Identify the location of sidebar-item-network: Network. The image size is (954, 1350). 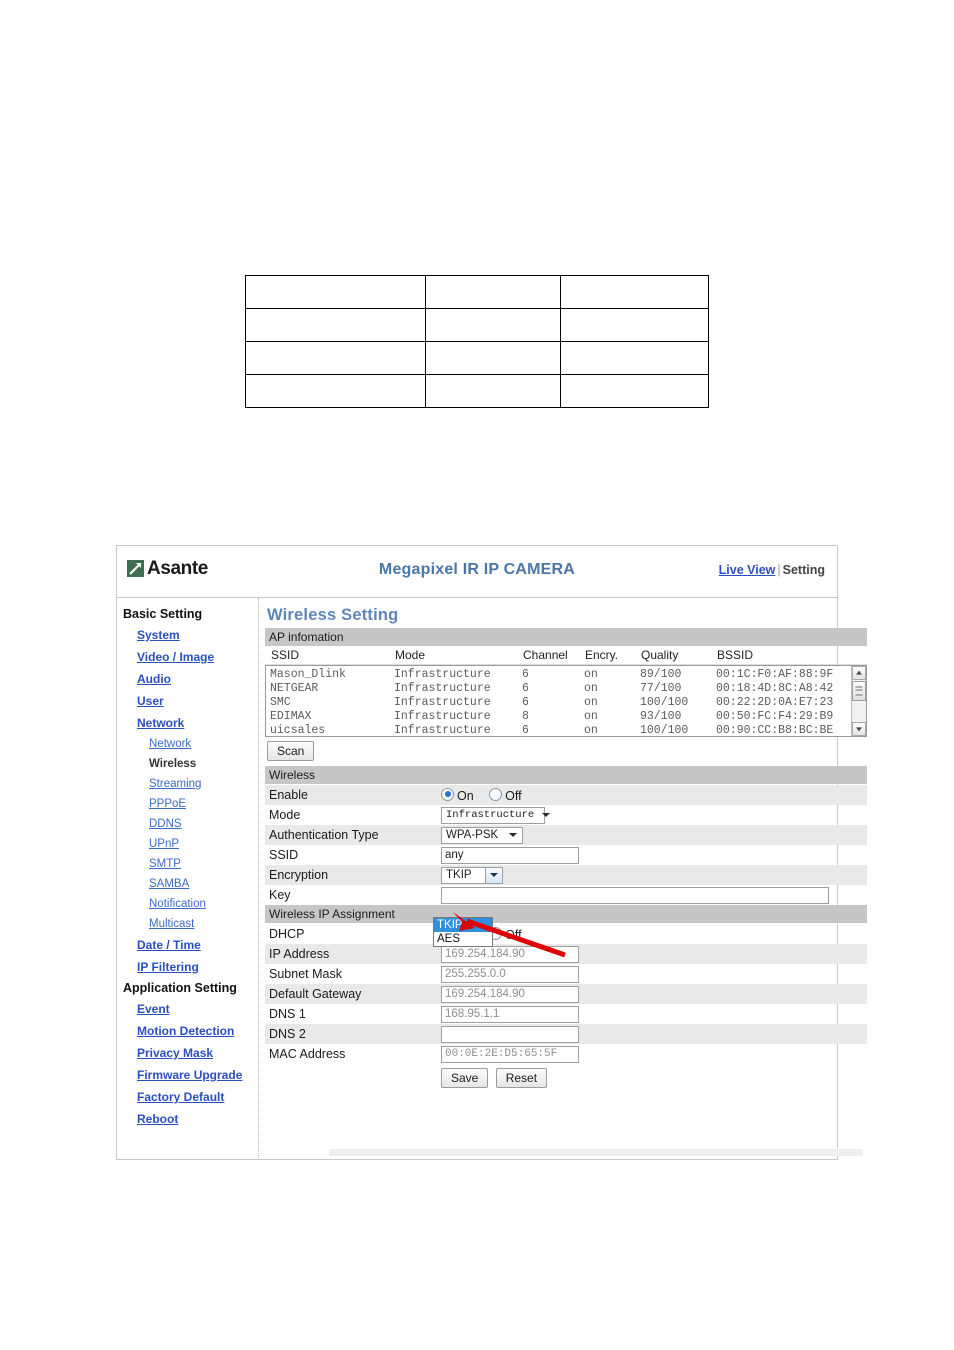
(187, 723).